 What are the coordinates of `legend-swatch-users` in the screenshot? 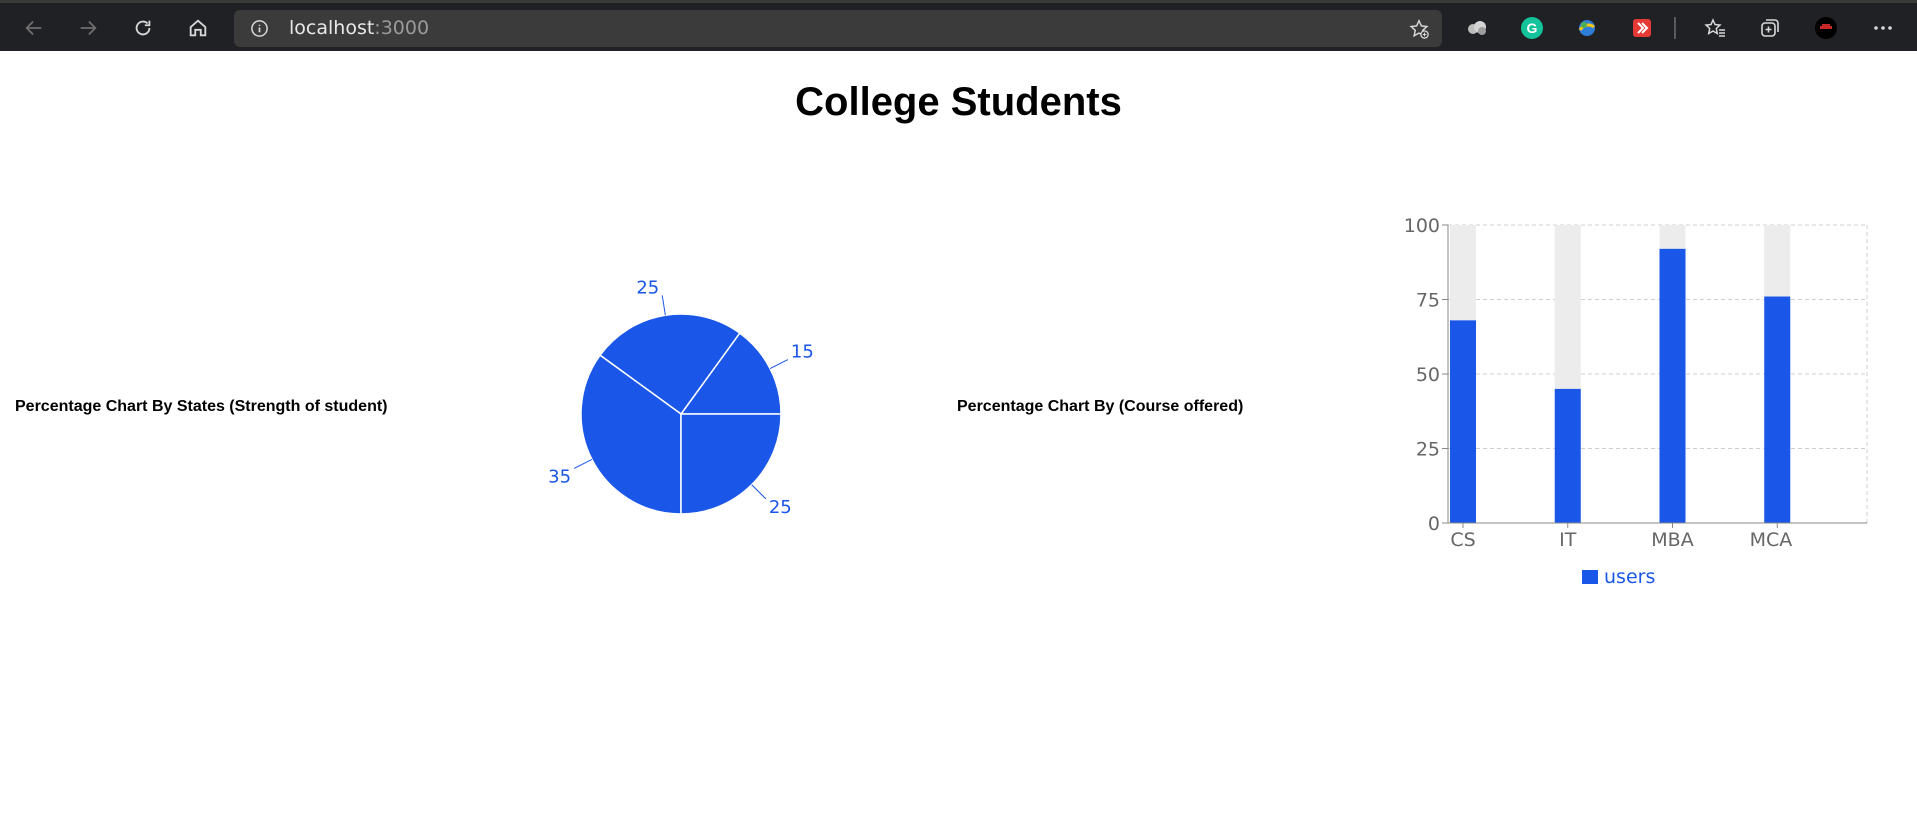 It's located at (1590, 577).